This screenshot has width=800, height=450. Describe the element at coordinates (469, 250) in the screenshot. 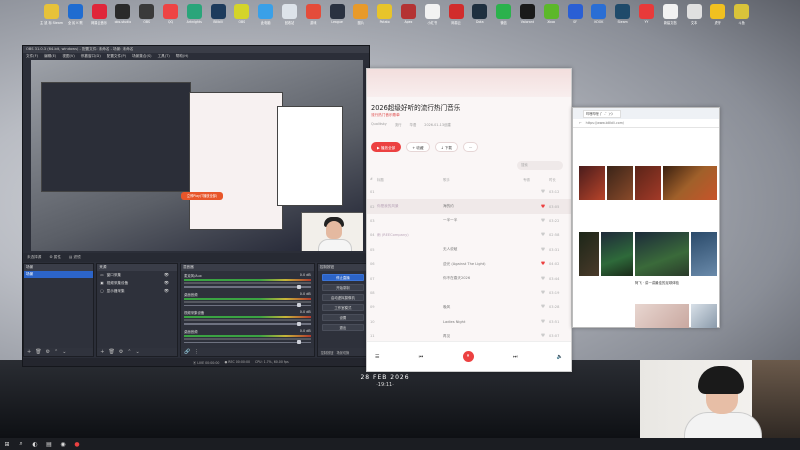

I see `track-row: 05 无人说破 ♥ 03:31` at that location.